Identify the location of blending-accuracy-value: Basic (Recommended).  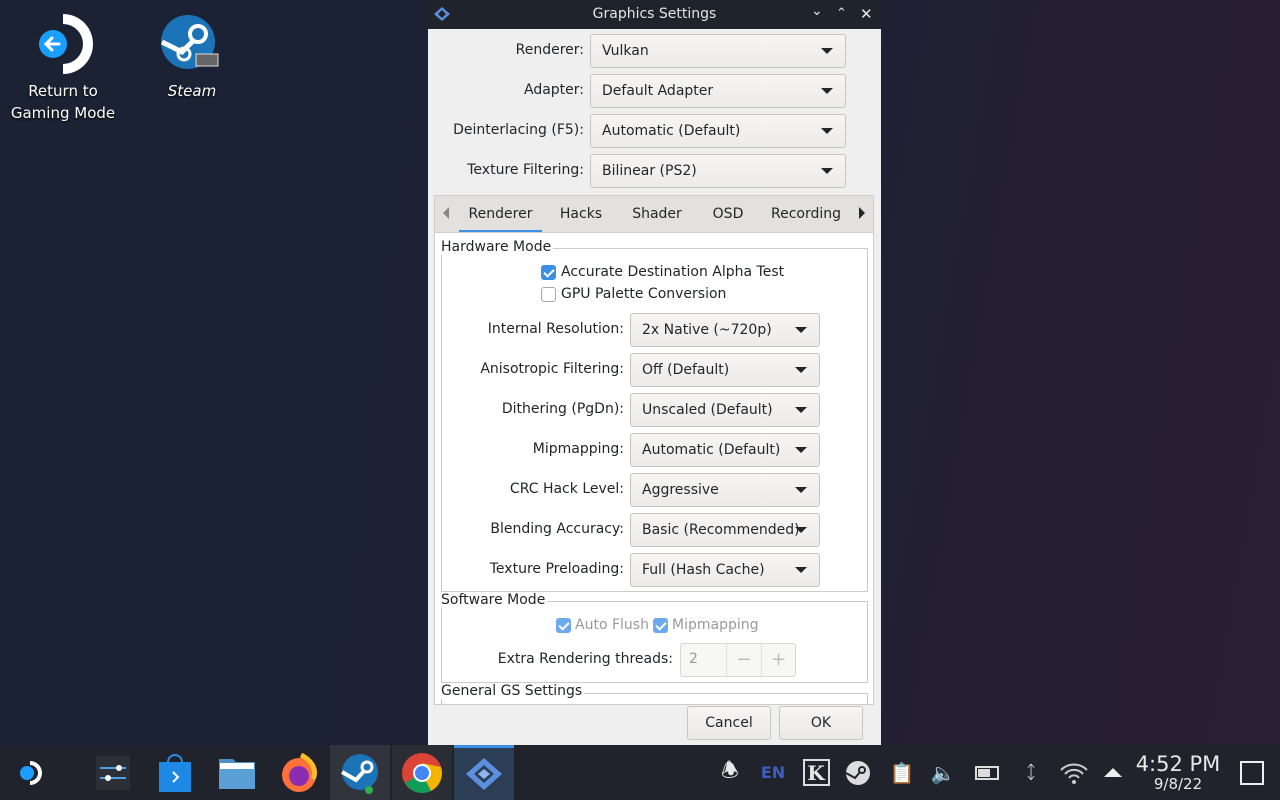
(721, 530).